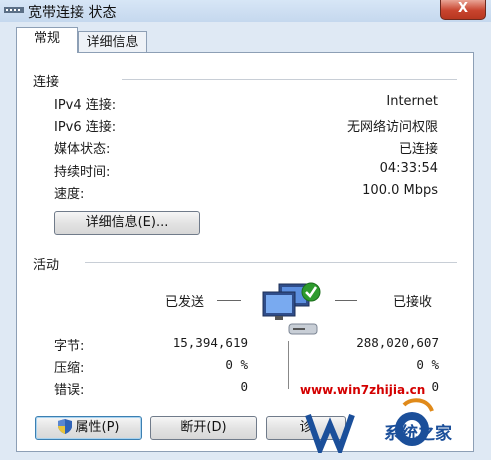  I want to click on connection-divider, so click(289, 79).